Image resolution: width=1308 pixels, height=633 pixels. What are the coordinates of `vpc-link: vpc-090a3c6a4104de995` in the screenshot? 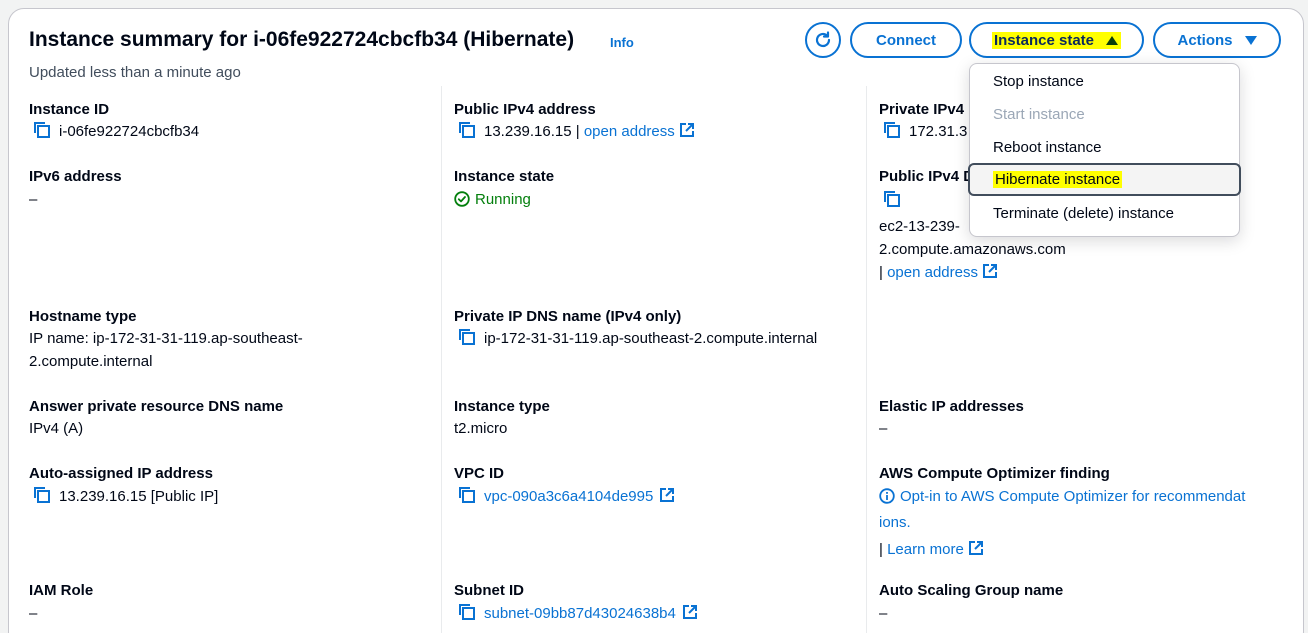 It's located at (568, 496).